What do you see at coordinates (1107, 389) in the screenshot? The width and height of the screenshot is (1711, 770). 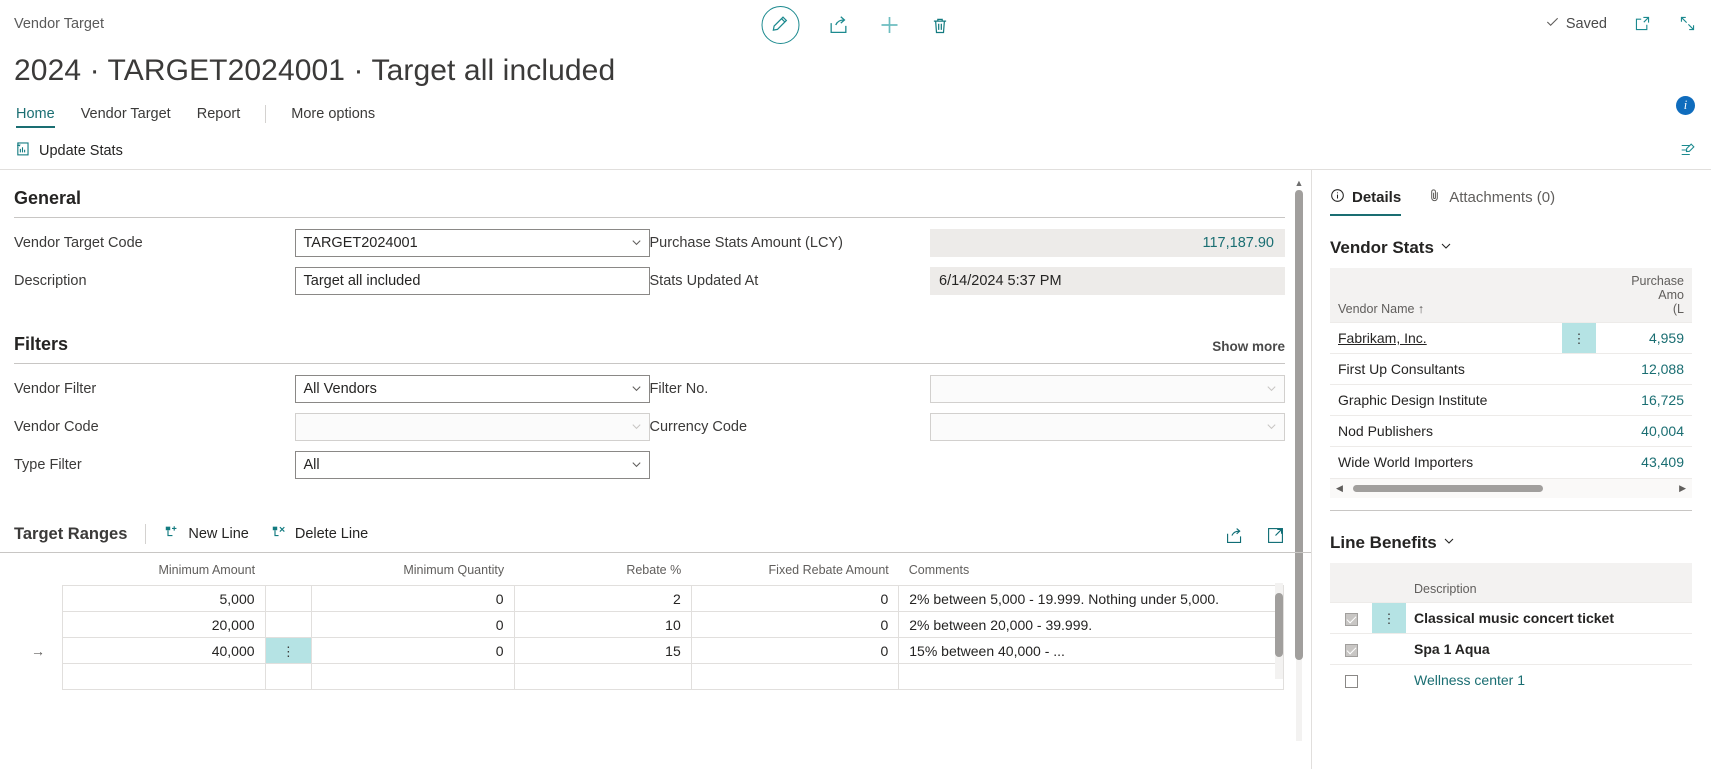 I see `filter-no-select` at bounding box center [1107, 389].